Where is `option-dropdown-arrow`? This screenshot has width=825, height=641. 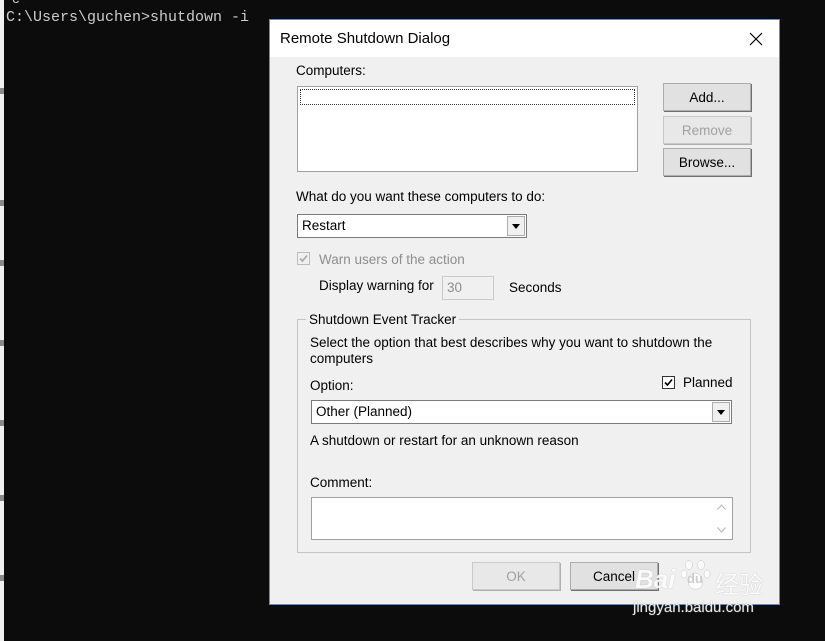 option-dropdown-arrow is located at coordinates (721, 412).